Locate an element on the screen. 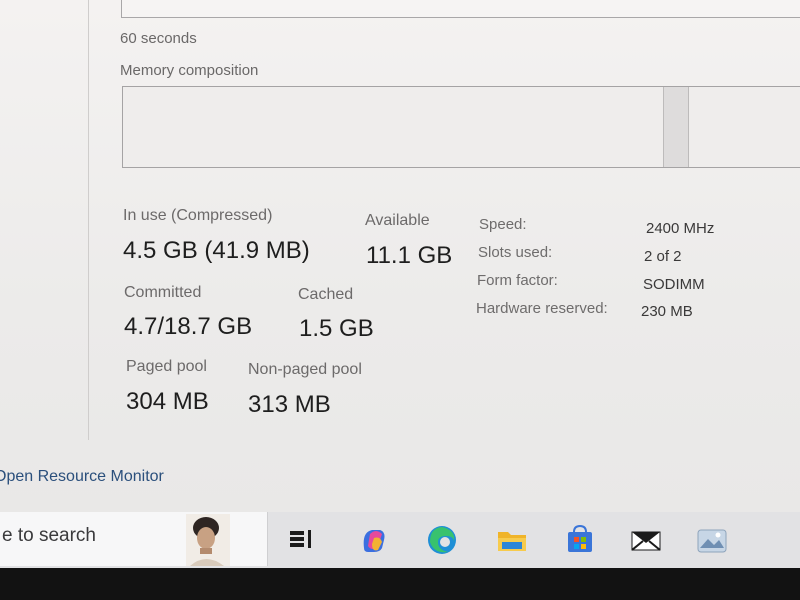  paged-pool-label: Paged pool is located at coordinates (166, 366).